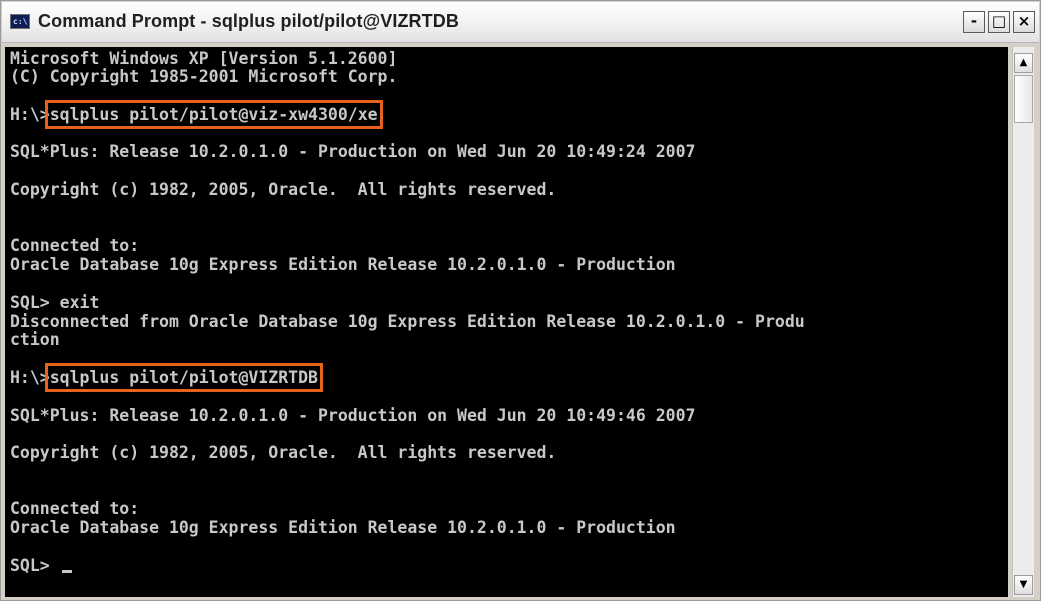  What do you see at coordinates (35, 339) in the screenshot?
I see `console-line: ction` at bounding box center [35, 339].